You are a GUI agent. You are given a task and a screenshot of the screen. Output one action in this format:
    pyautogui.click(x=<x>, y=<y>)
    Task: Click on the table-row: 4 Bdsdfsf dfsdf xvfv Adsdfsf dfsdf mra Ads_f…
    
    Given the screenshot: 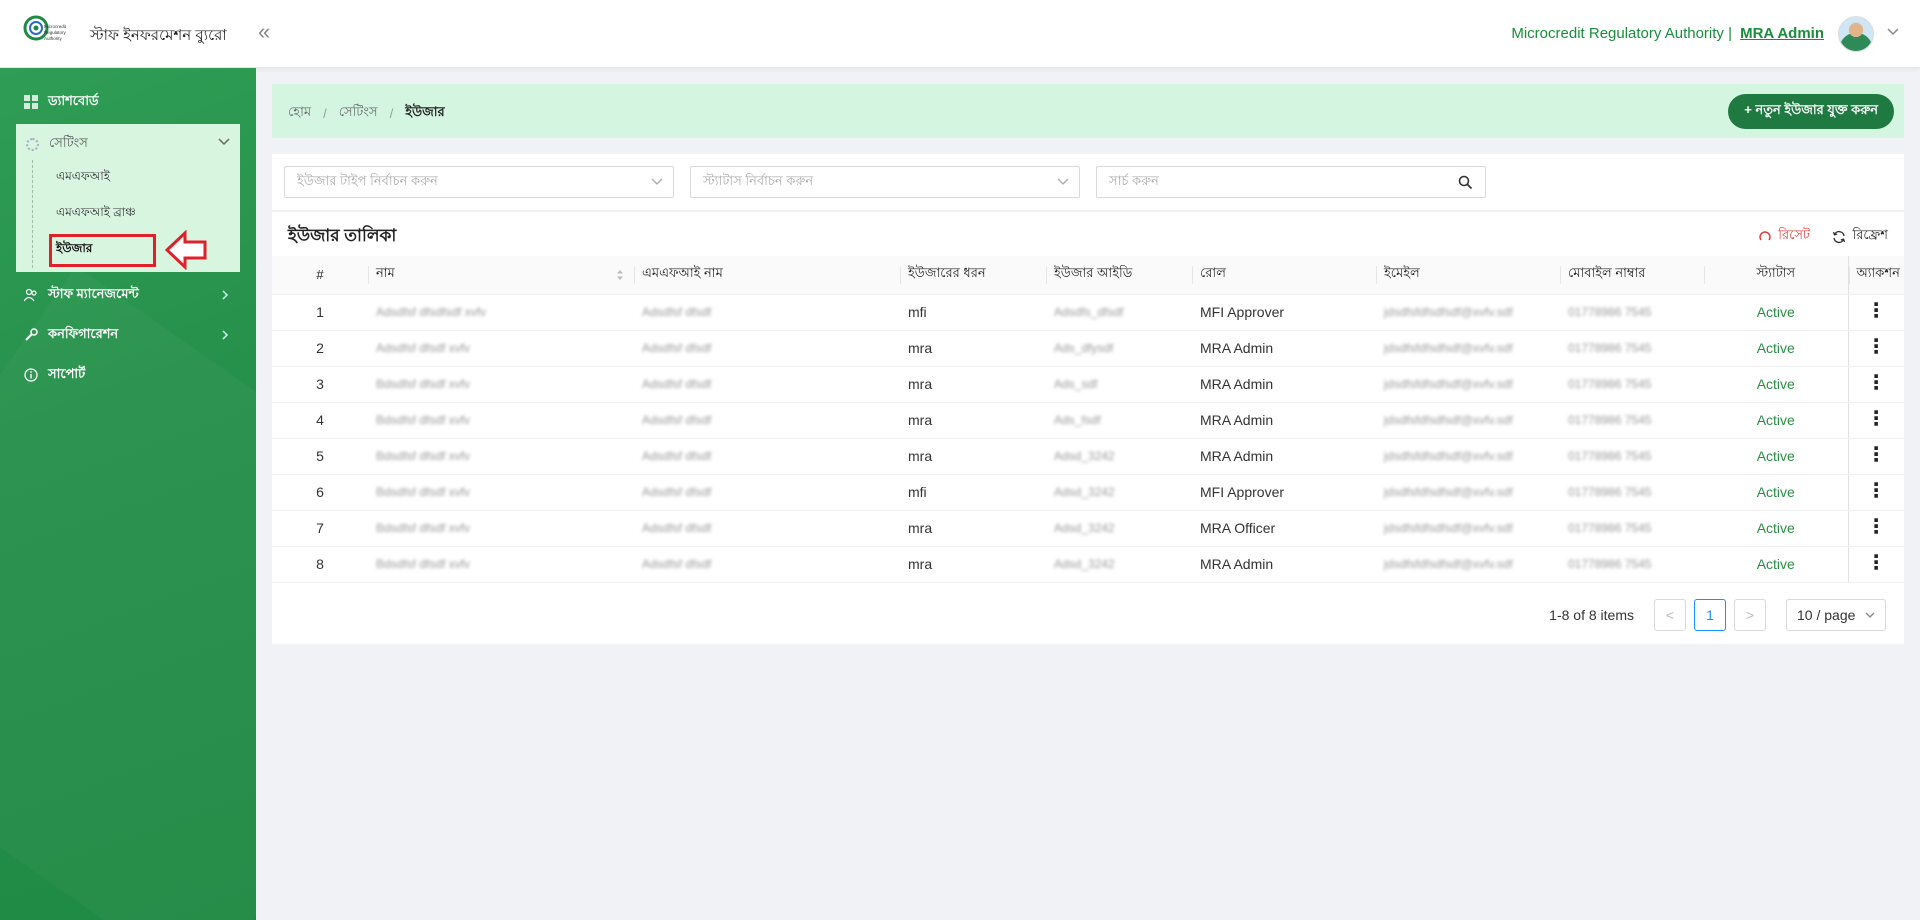 What is the action you would take?
    pyautogui.click(x=1088, y=420)
    